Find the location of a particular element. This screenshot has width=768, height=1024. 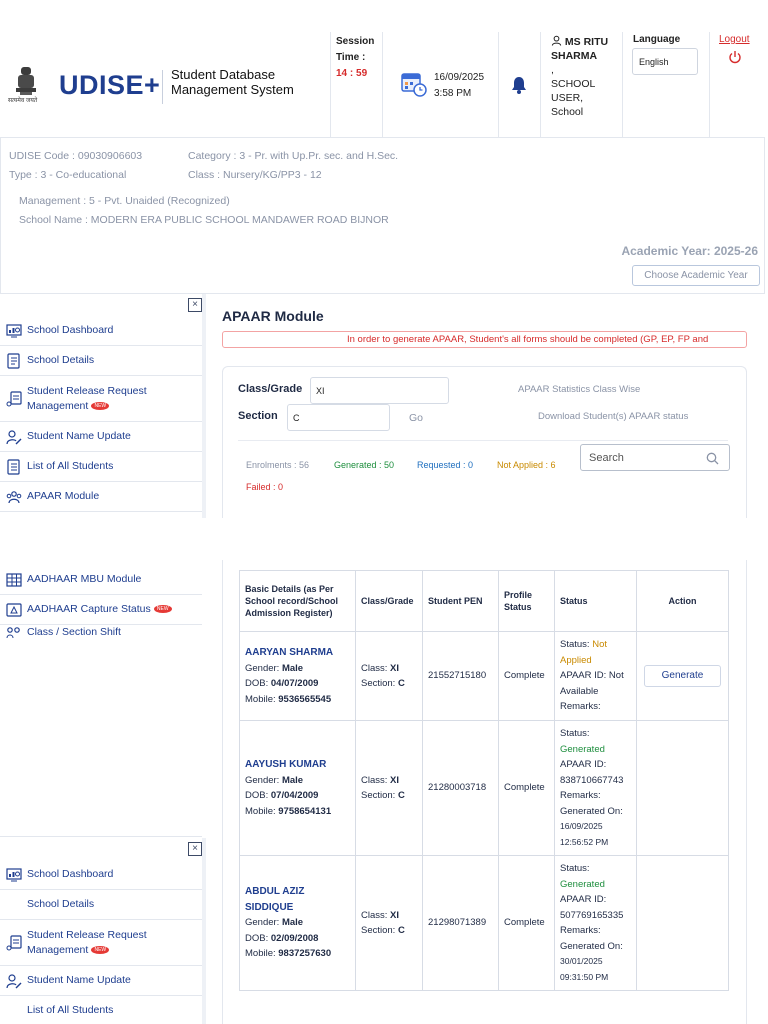

generate-button: Generate is located at coordinates (682, 676).